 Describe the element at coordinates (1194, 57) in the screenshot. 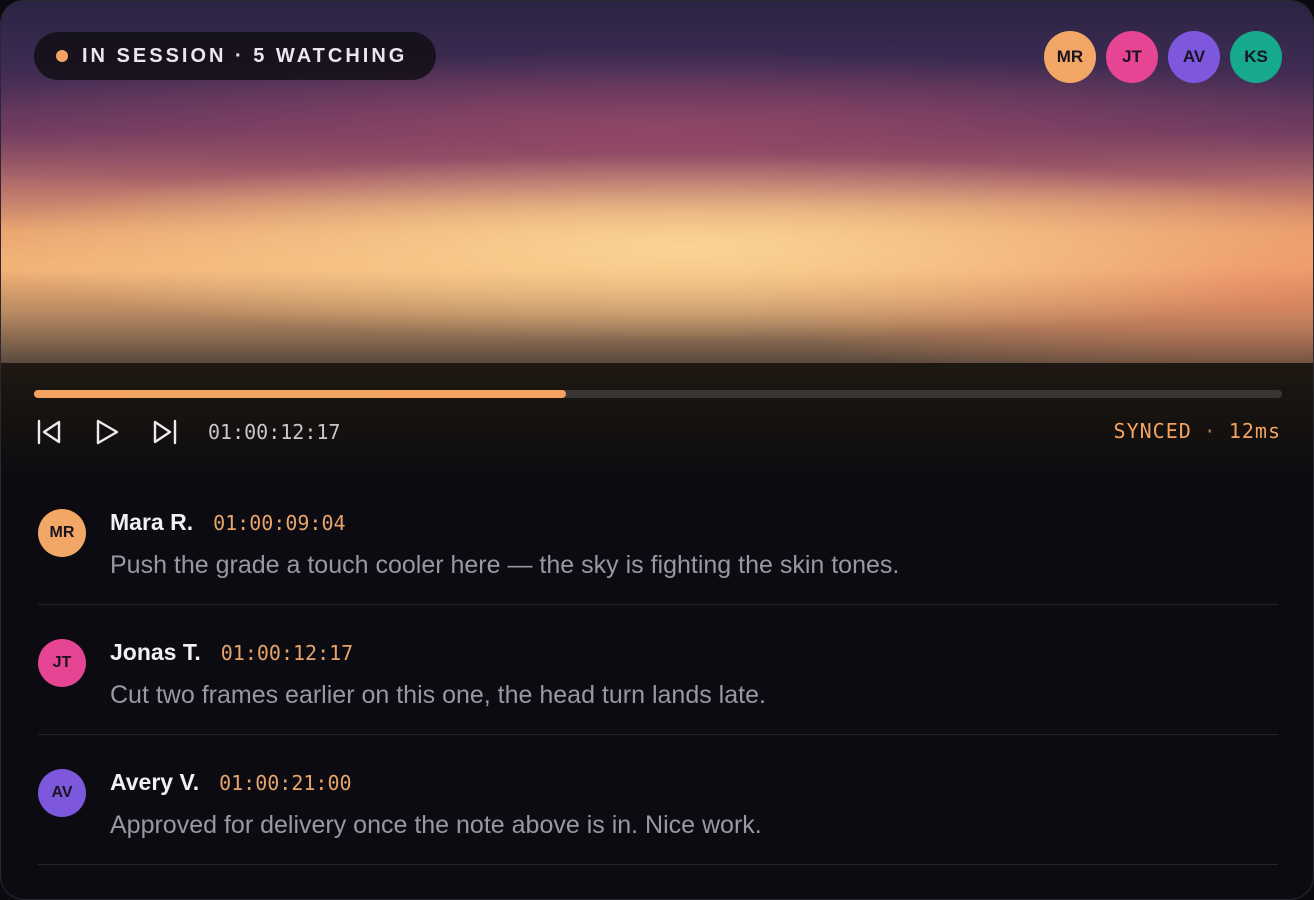

I see `viewer-avatar-av: AV` at that location.